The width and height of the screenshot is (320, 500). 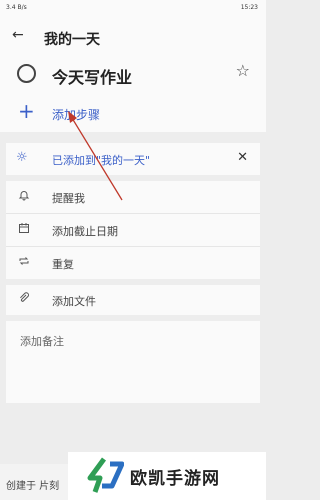 What do you see at coordinates (24, 196) in the screenshot?
I see `bell-icon` at bounding box center [24, 196].